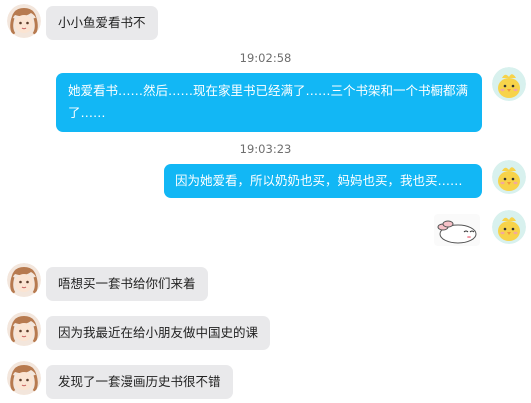 This screenshot has width=531, height=403. Describe the element at coordinates (265, 58) in the screenshot. I see `timestamp: 19:02:58` at that location.